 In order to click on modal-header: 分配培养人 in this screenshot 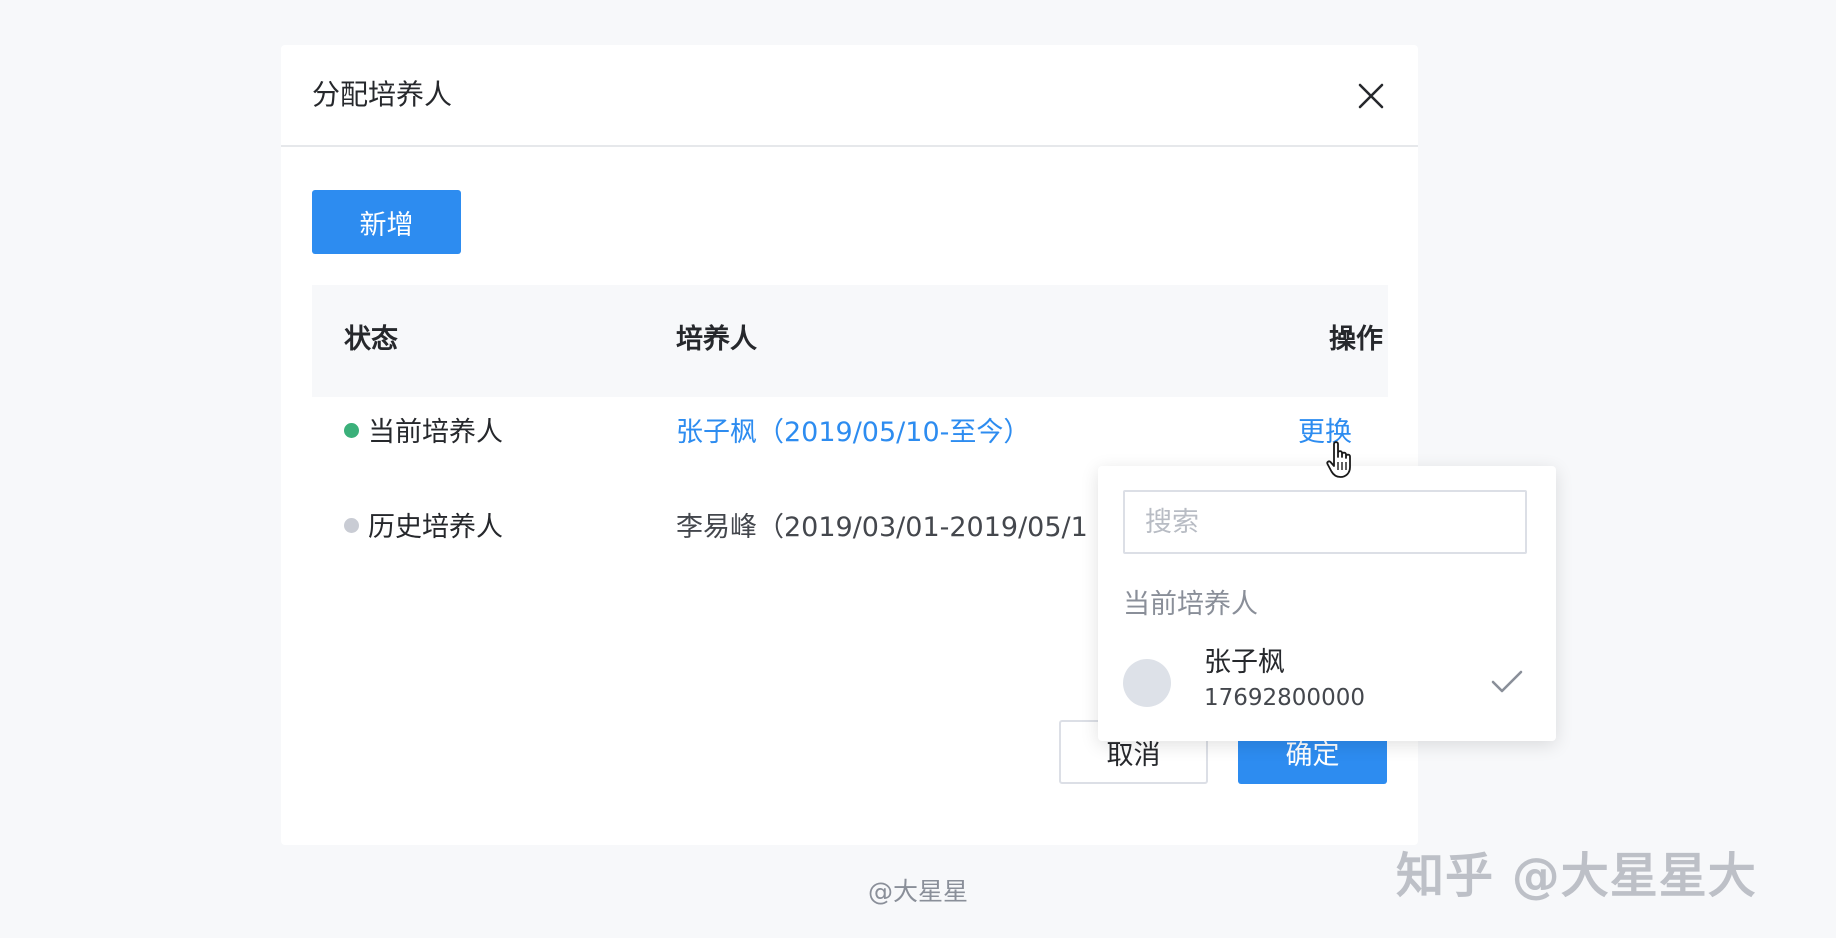, I will do `click(849, 96)`.